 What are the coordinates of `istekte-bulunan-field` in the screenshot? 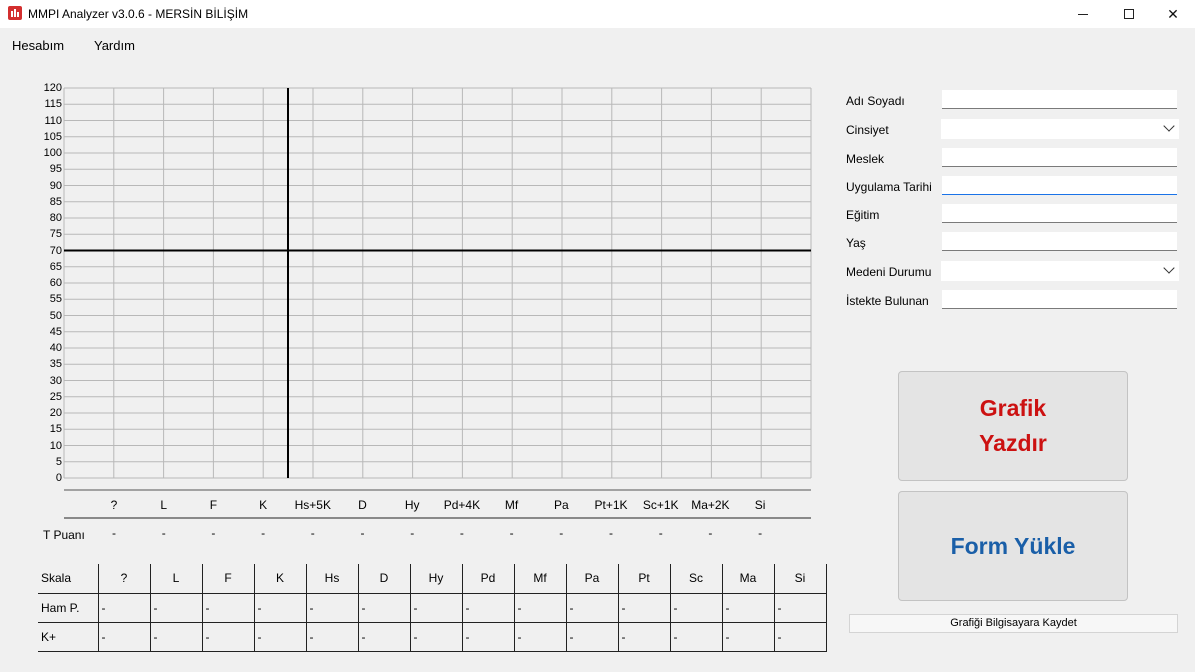 It's located at (1059, 299).